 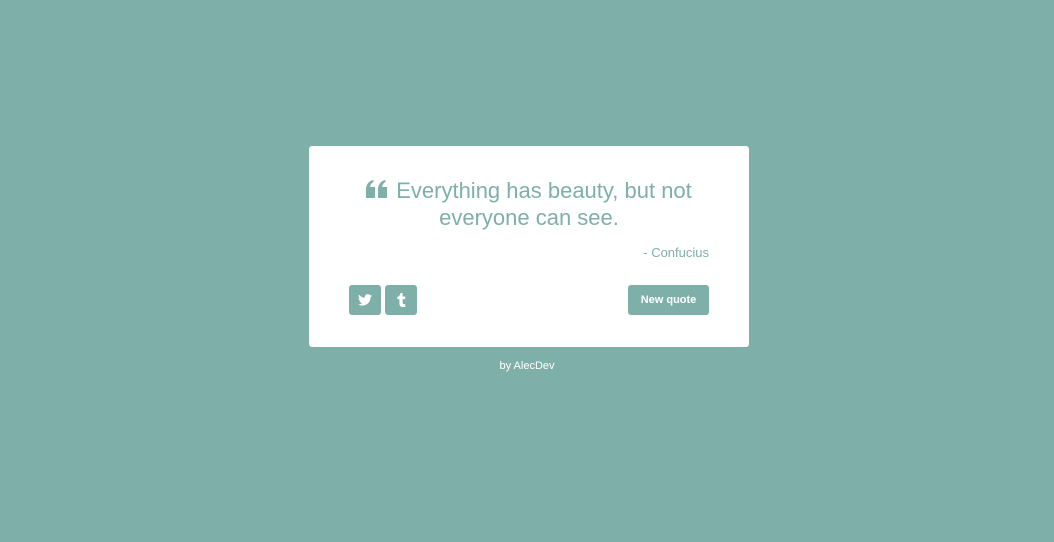 I want to click on quote-author: - Confucius, so click(x=676, y=252).